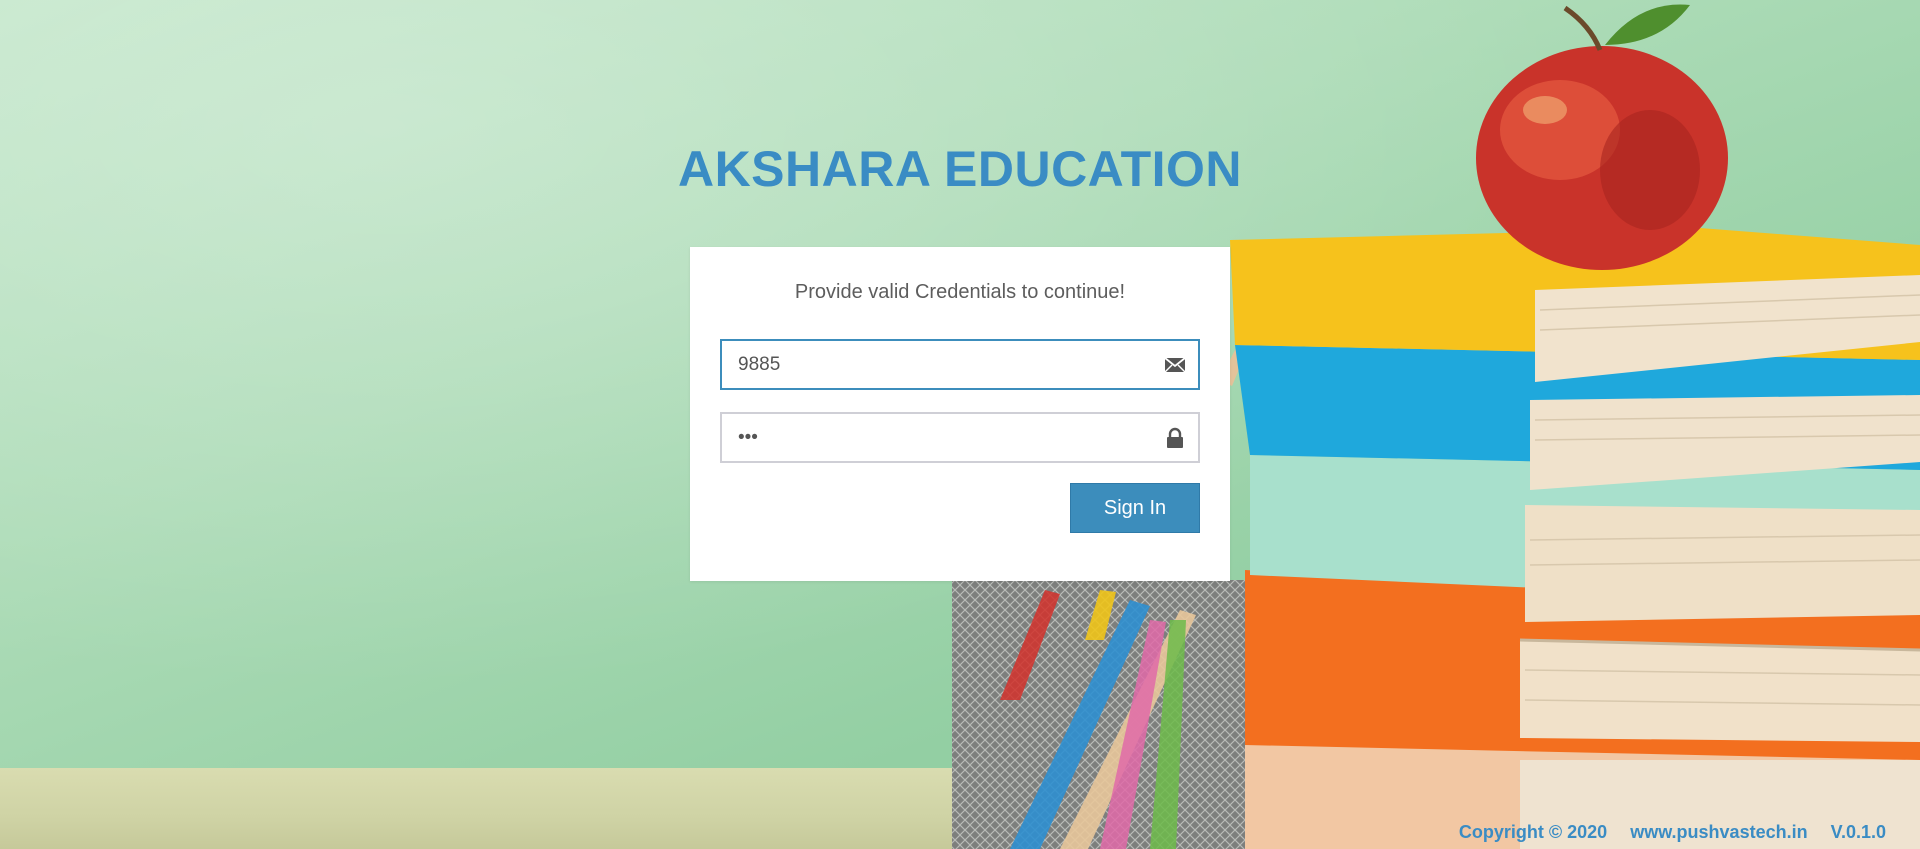 The image size is (1920, 849). I want to click on version-text: V.0.1.0, so click(1858, 832).